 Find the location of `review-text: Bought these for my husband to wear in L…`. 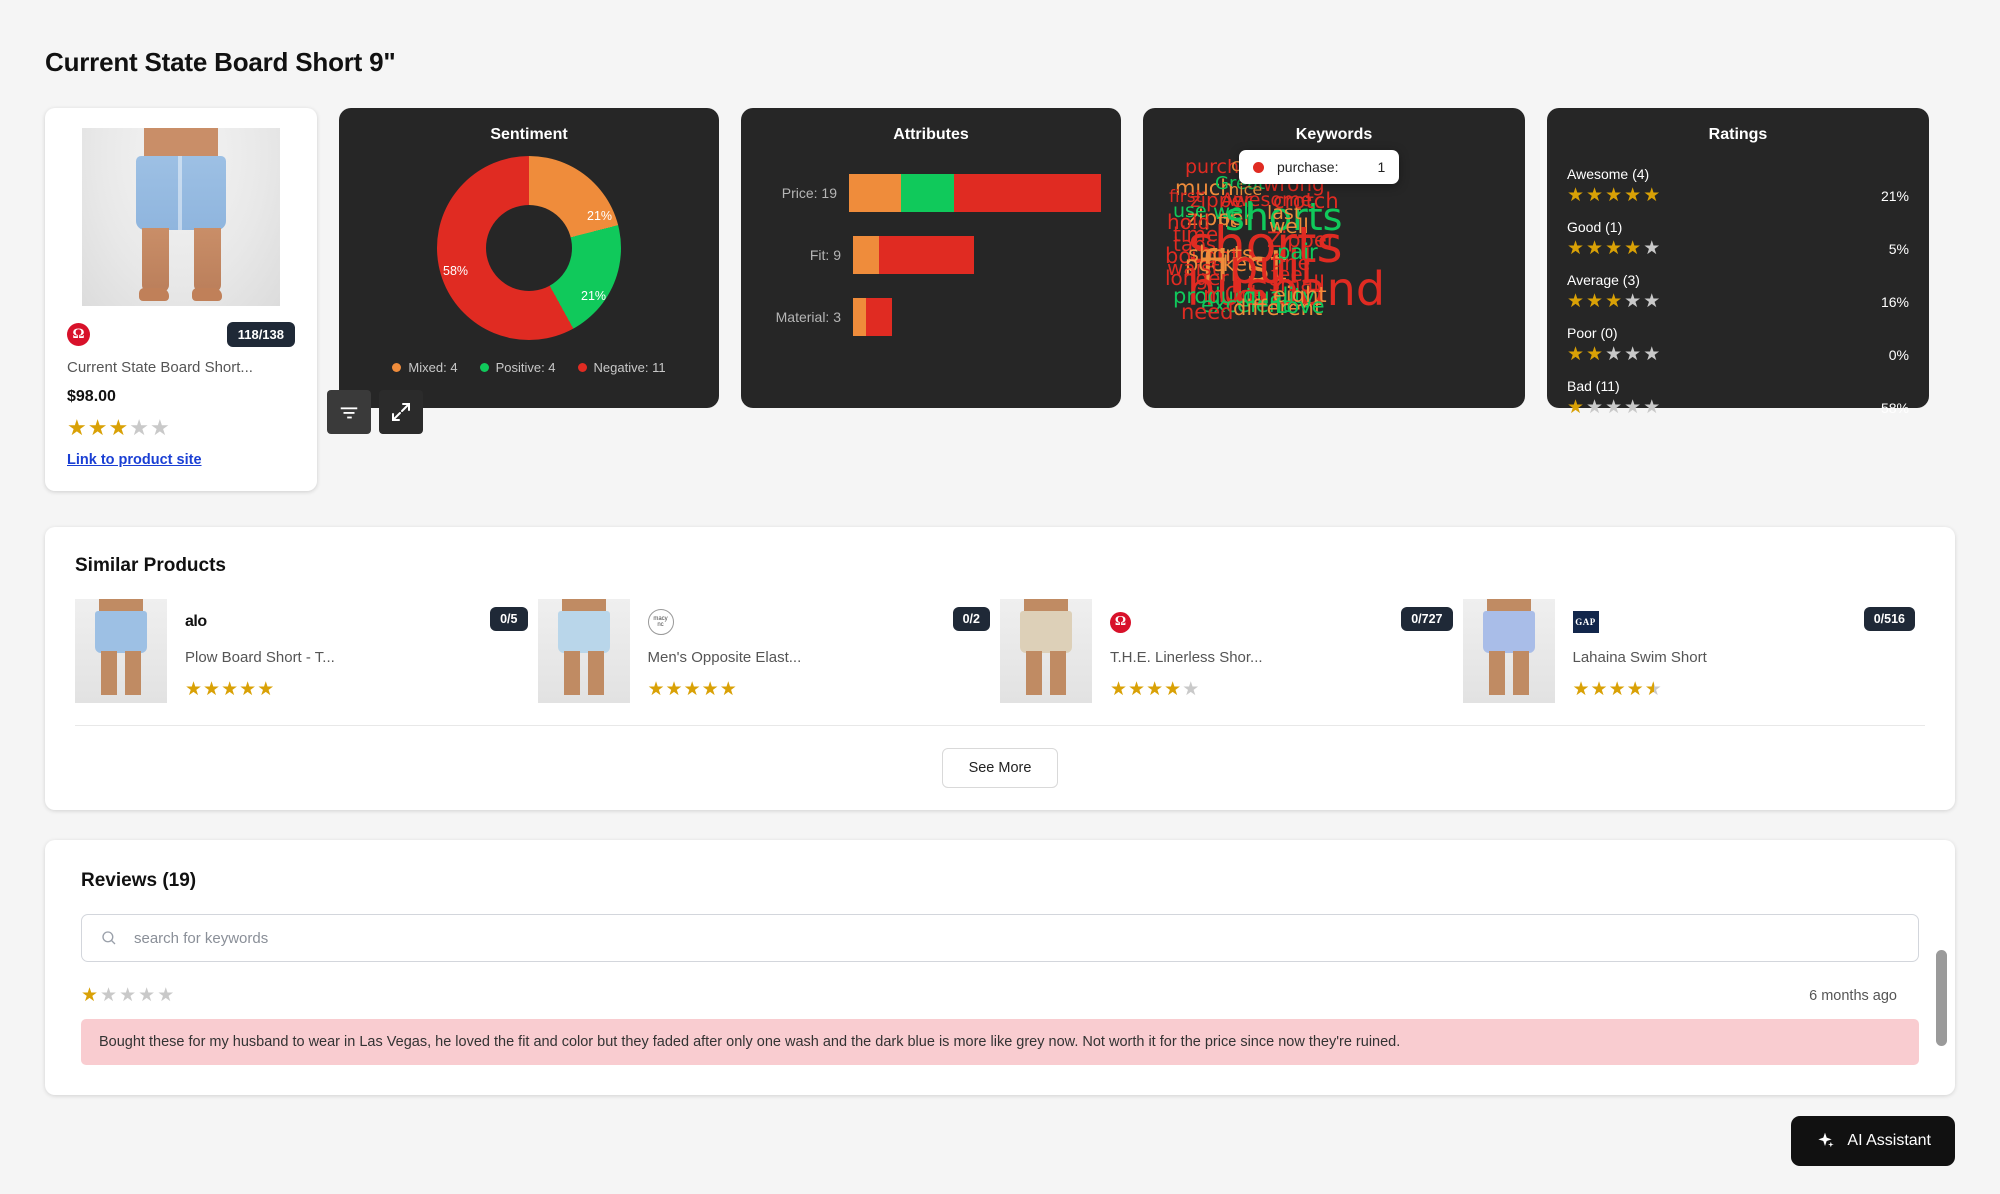

review-text: Bought these for my husband to wear in L… is located at coordinates (1000, 1042).